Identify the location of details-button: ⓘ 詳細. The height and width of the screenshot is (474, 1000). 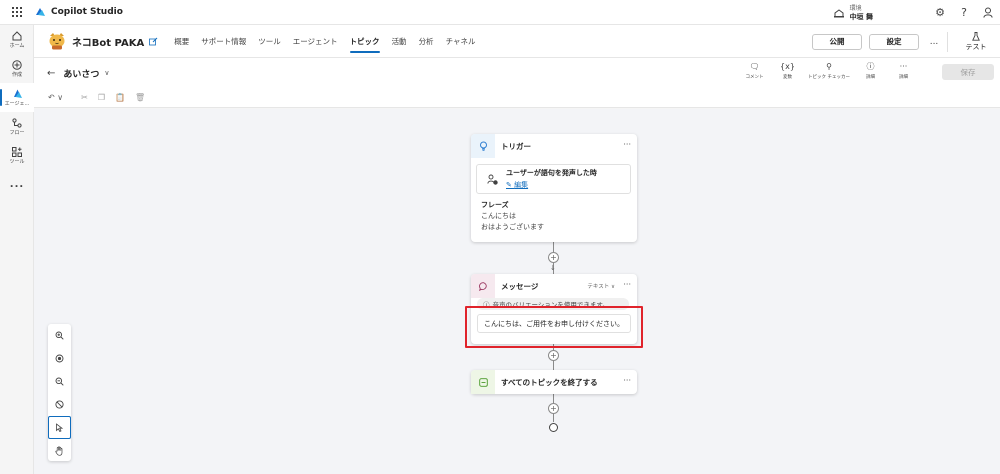
(870, 71).